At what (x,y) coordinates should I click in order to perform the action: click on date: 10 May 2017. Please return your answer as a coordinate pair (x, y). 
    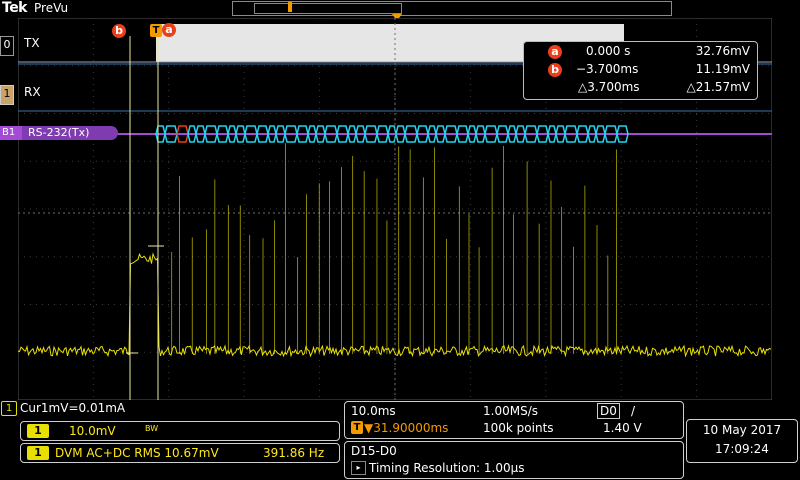
    Looking at the image, I should click on (742, 430).